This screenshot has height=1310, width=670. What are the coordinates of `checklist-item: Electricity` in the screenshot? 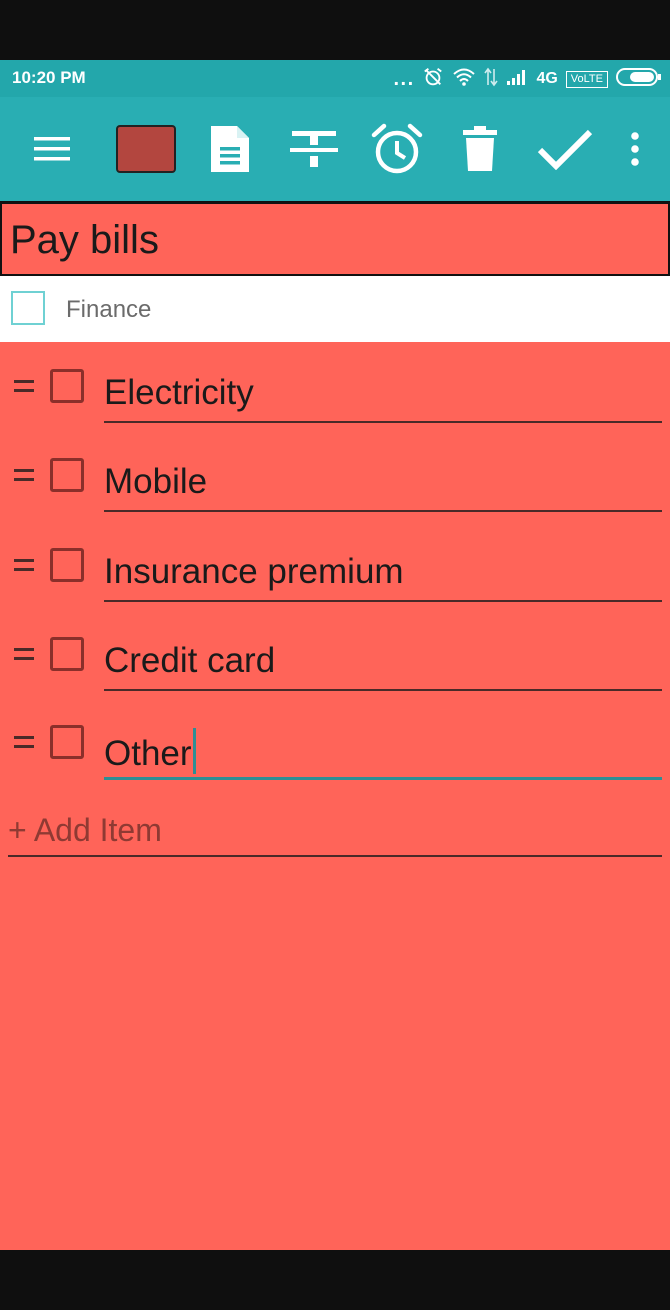 It's located at (335, 394).